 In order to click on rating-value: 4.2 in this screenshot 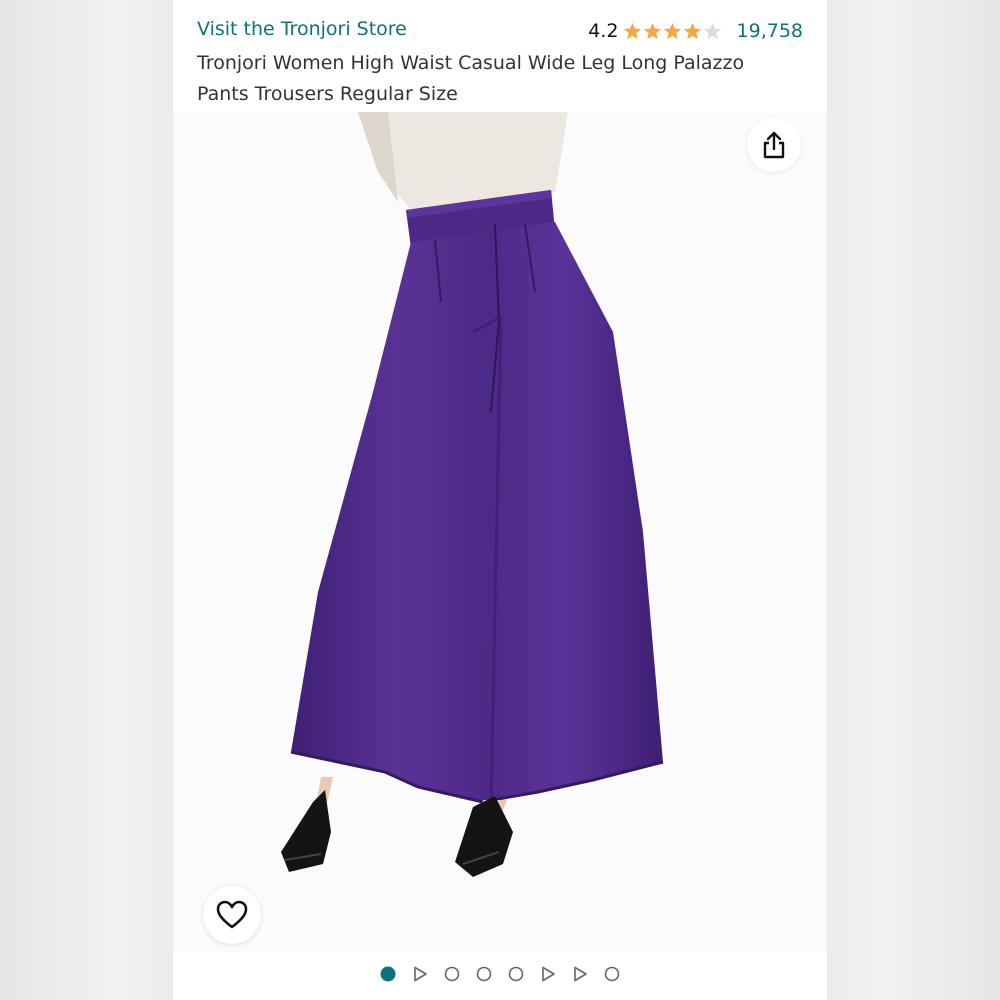, I will do `click(603, 31)`.